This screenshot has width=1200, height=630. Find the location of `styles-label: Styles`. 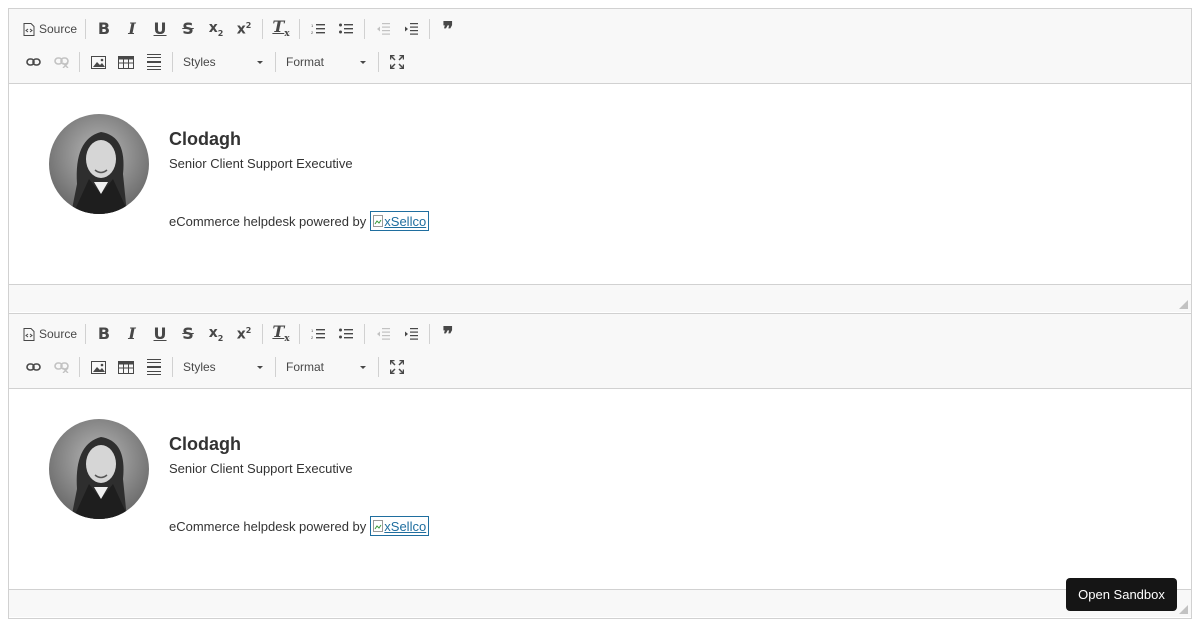

styles-label: Styles is located at coordinates (199, 62).